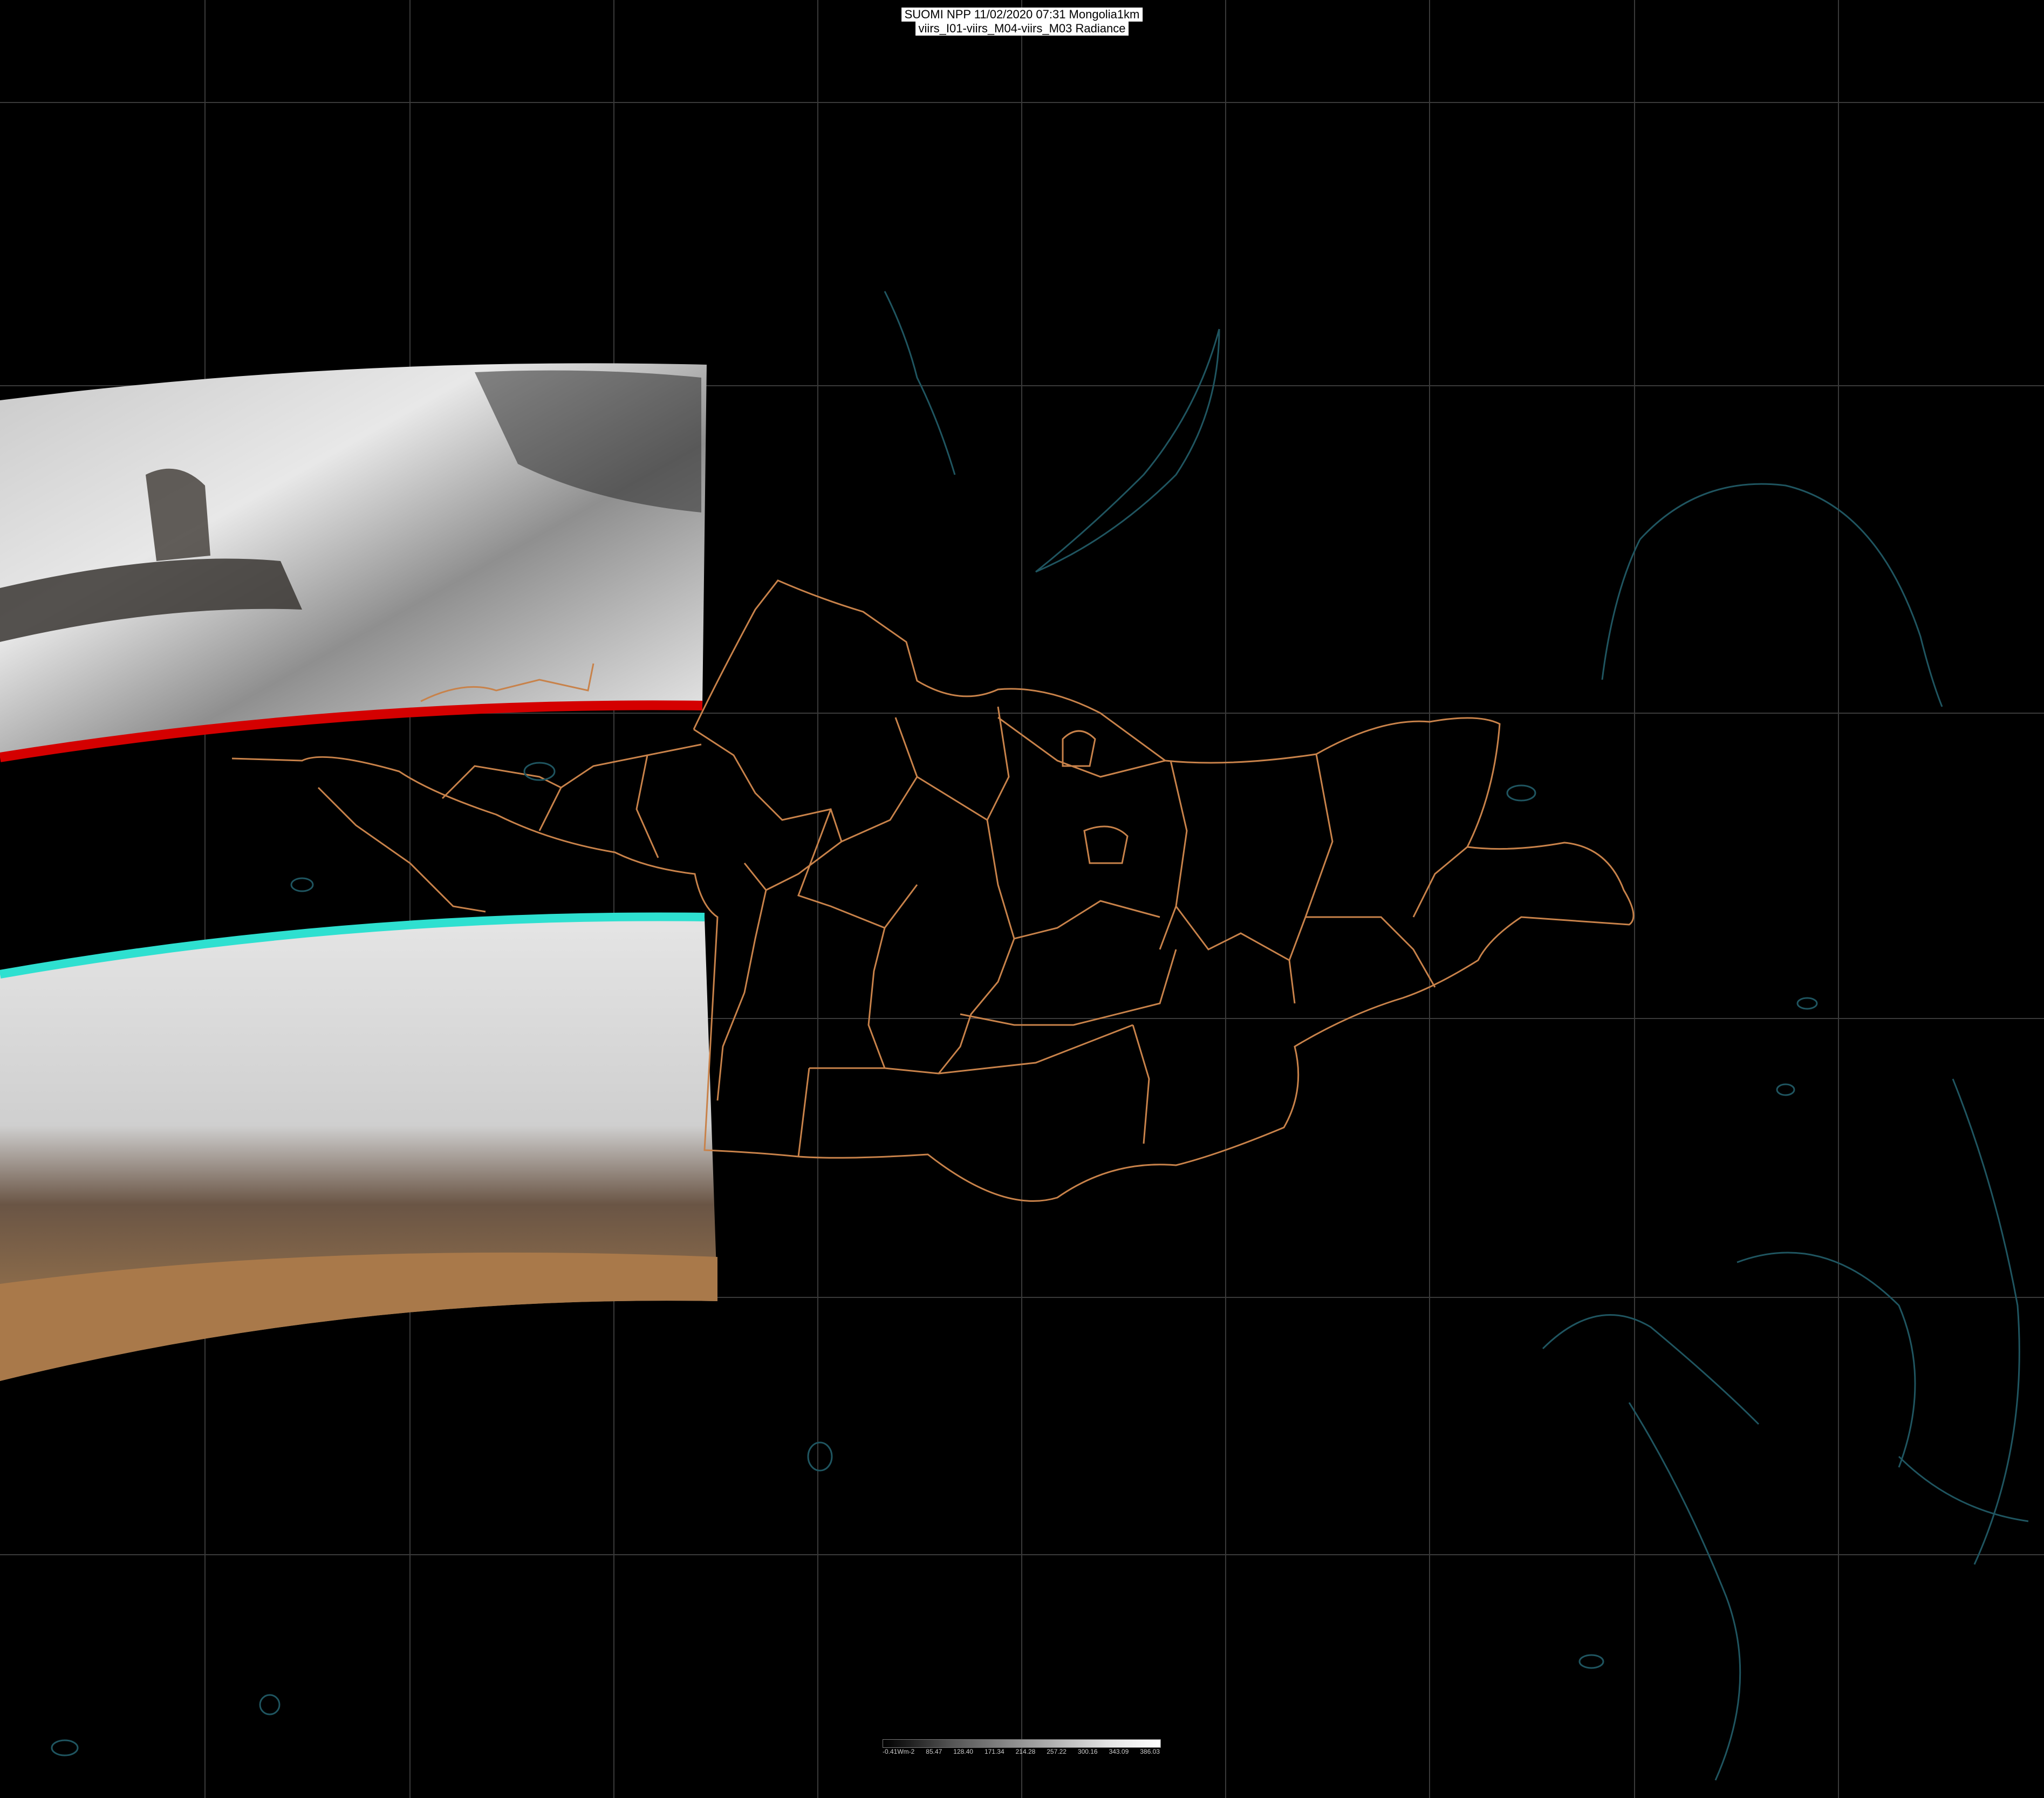 This screenshot has width=2044, height=1798. I want to click on colorbar-label: 171.34, so click(994, 1752).